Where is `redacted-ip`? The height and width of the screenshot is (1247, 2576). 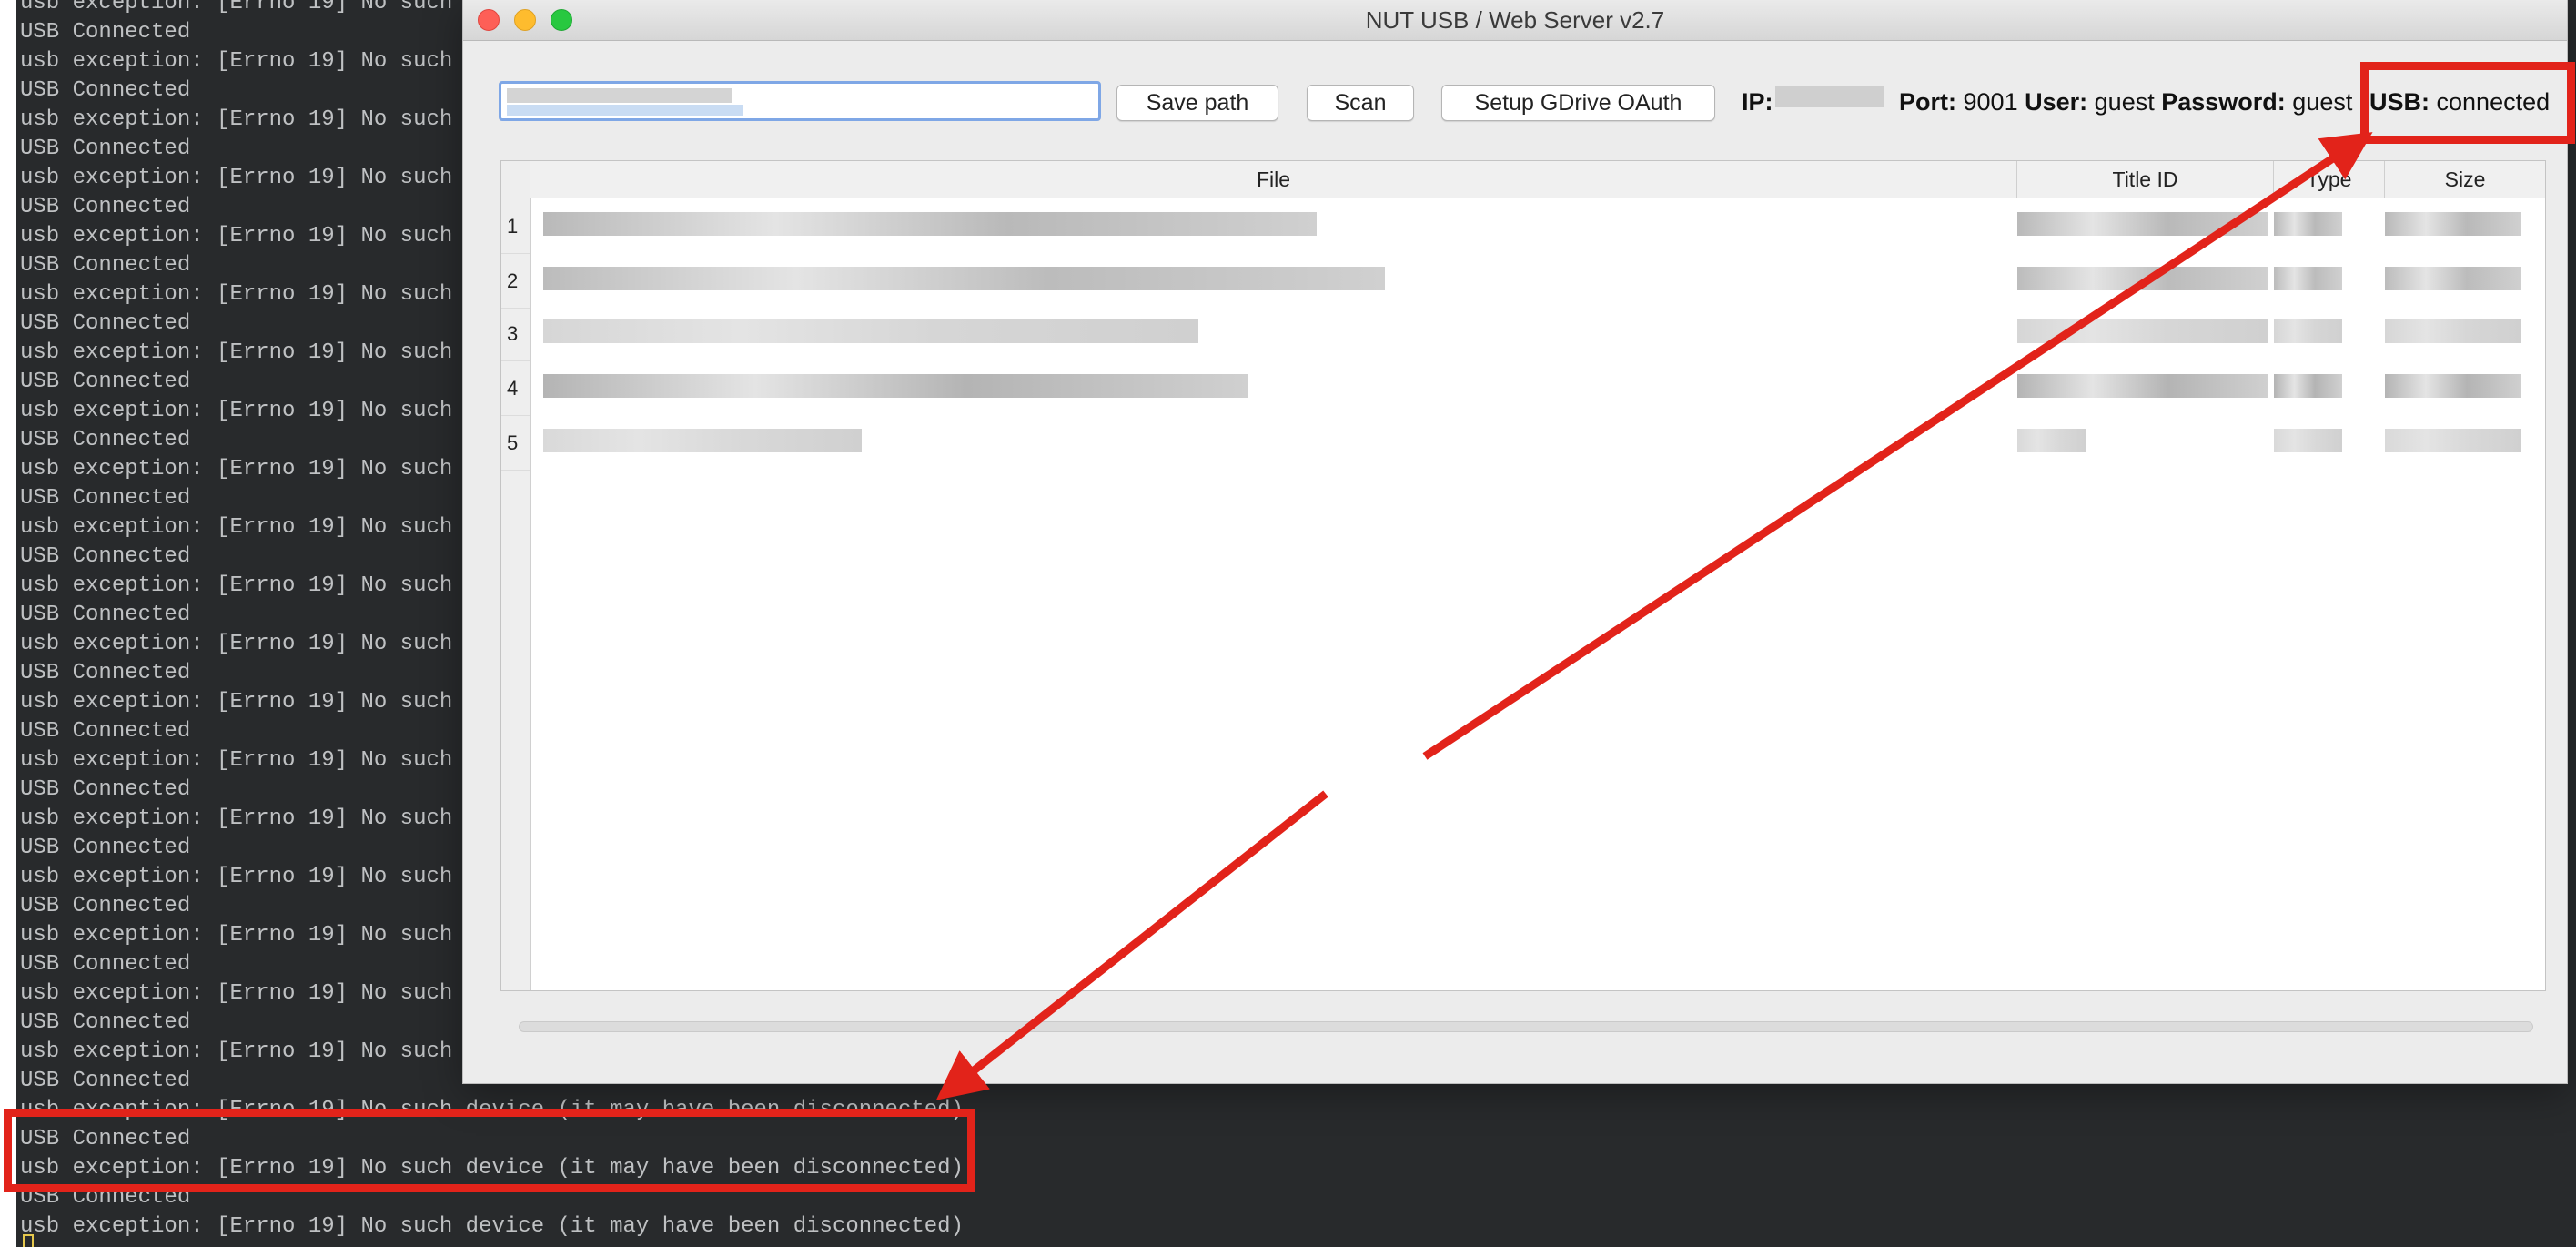
redacted-ip is located at coordinates (1830, 97).